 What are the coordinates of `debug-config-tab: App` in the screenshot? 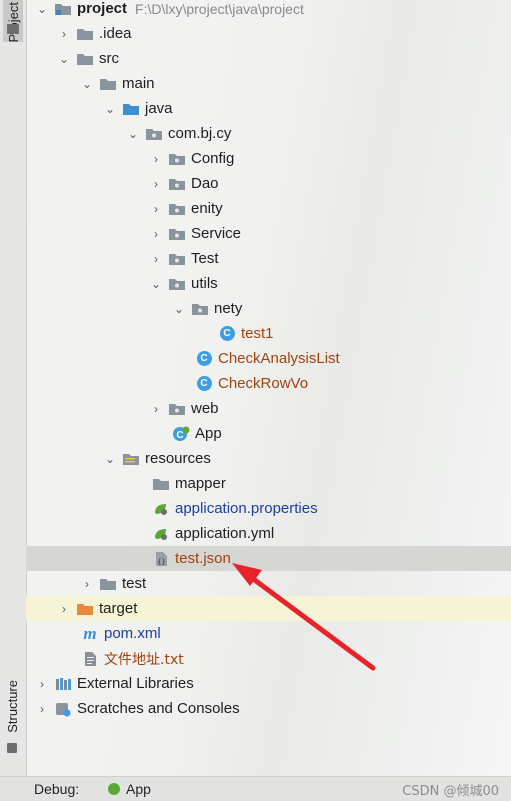 It's located at (129, 789).